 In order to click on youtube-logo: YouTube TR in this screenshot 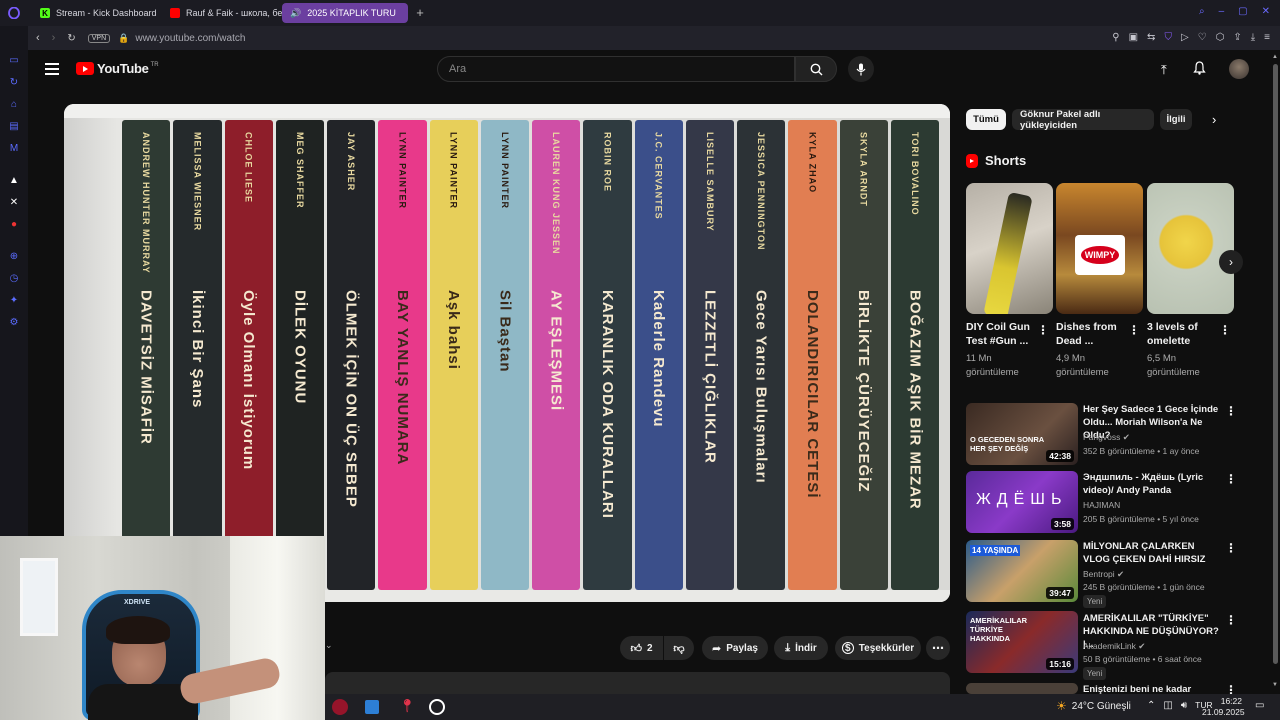, I will do `click(117, 68)`.